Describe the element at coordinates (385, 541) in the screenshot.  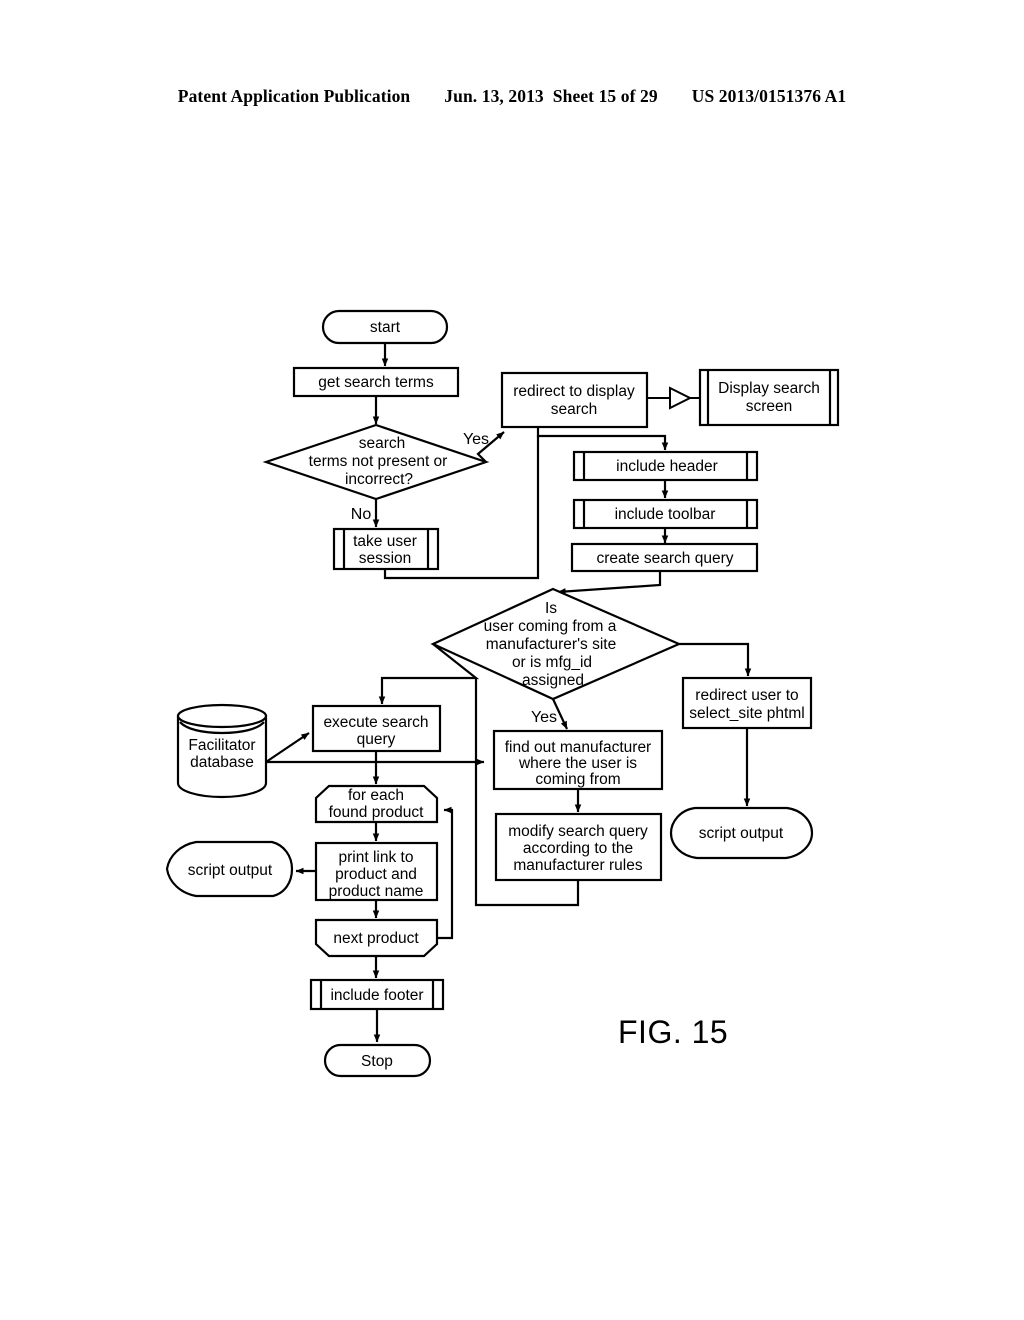
I see `node-take-user-session-line1: take user` at that location.